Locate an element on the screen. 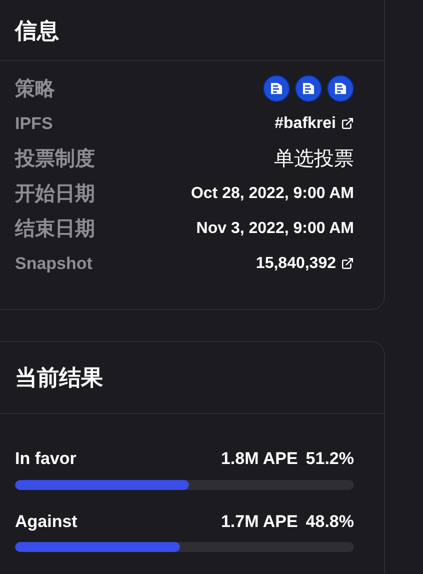  choice-label: In favor is located at coordinates (45, 459).